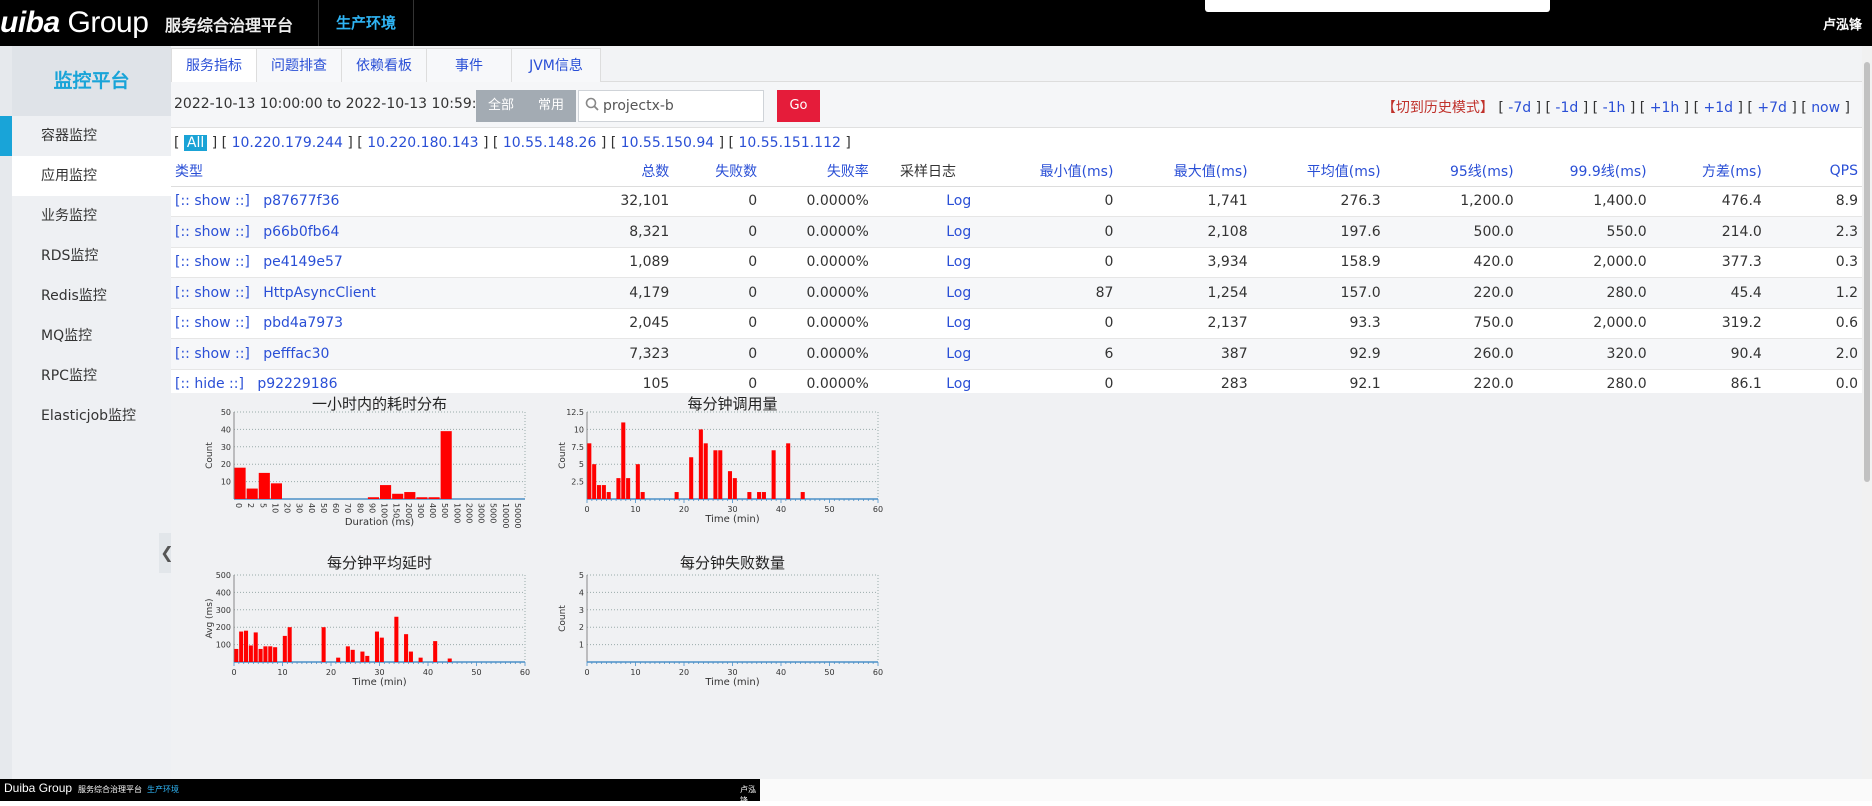 The width and height of the screenshot is (1872, 806). What do you see at coordinates (296, 354) in the screenshot?
I see `service-name-link: pefffac30` at bounding box center [296, 354].